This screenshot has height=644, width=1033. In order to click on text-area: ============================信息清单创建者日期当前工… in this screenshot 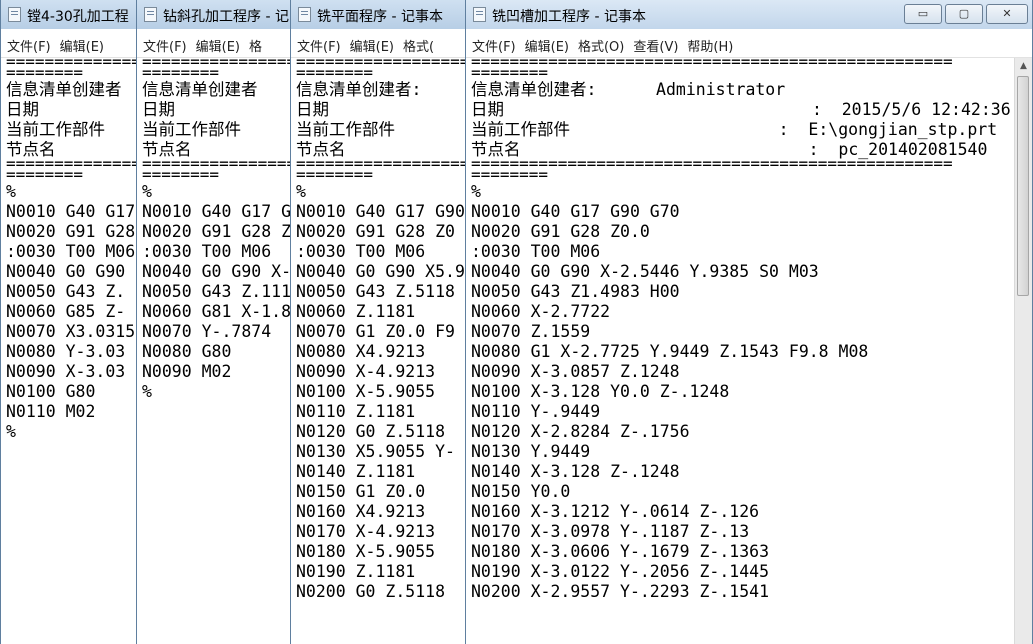, I will do `click(215, 351)`.